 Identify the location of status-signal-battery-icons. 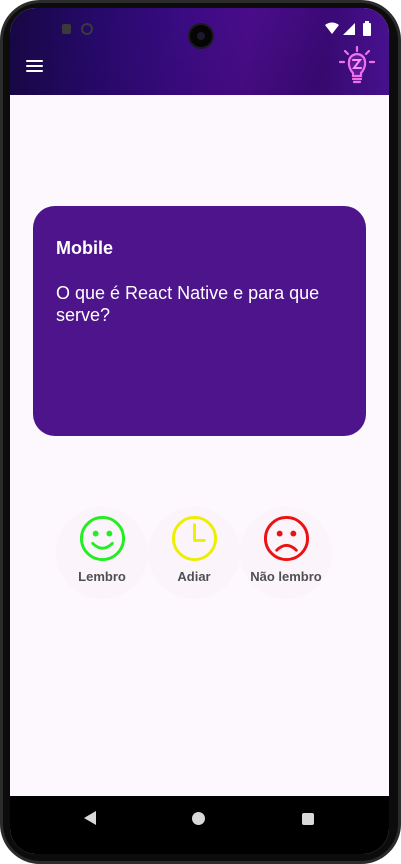
(348, 28).